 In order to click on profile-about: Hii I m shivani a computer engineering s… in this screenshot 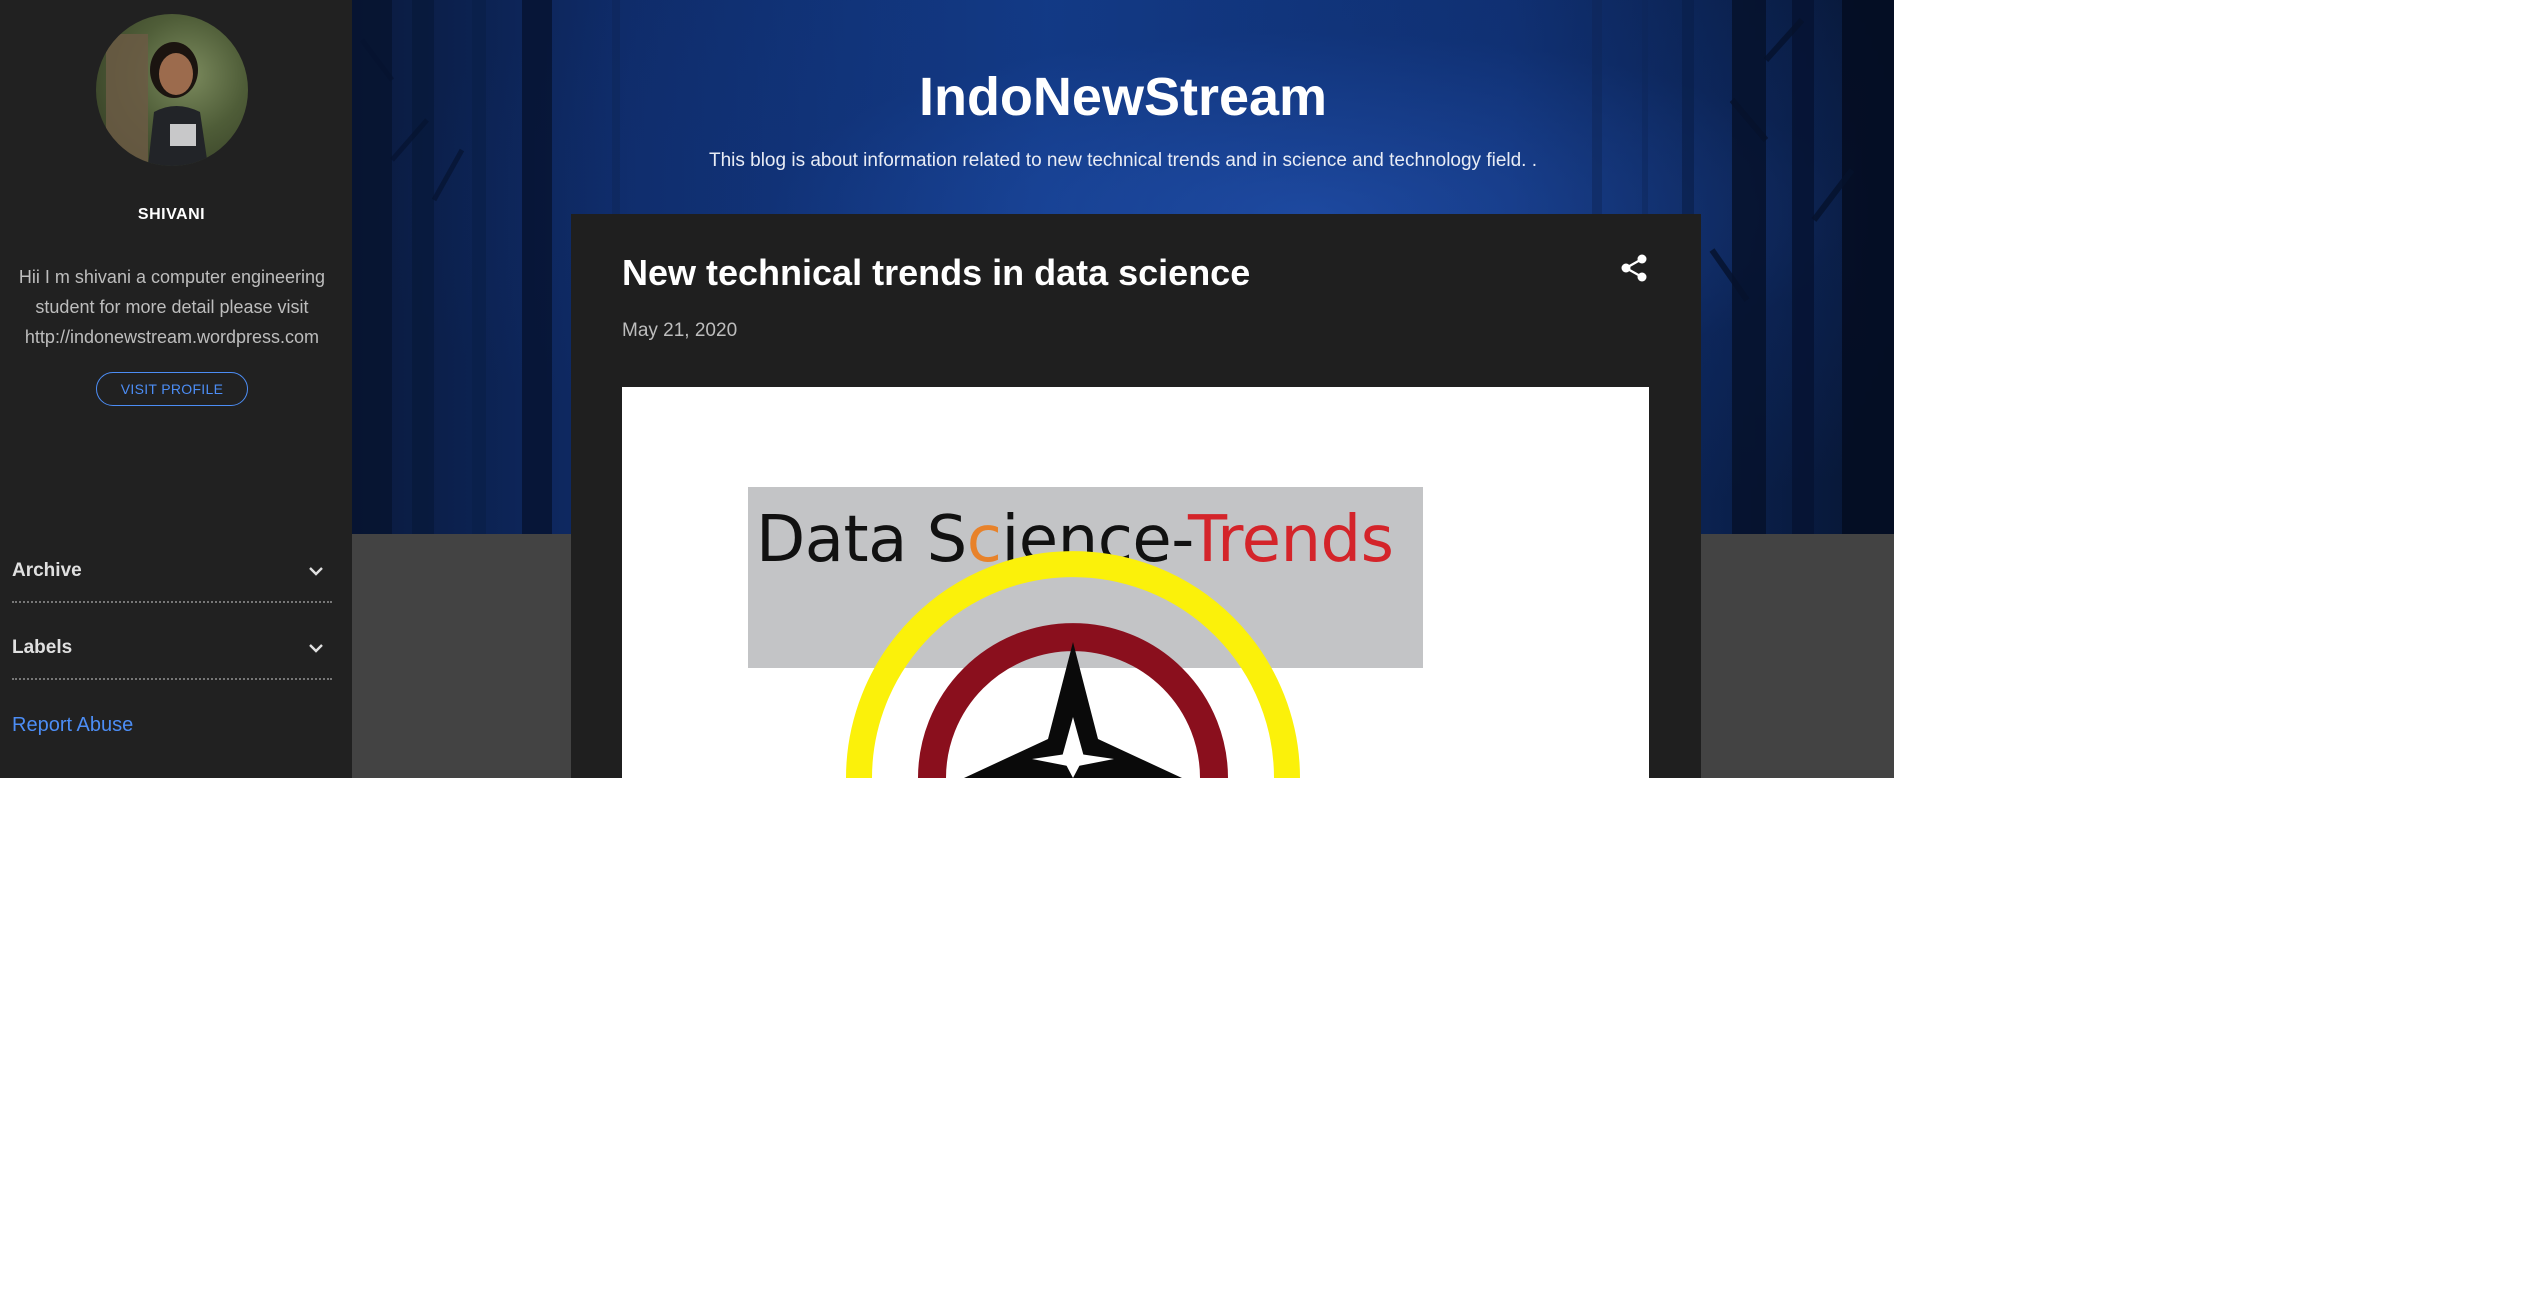, I will do `click(172, 307)`.